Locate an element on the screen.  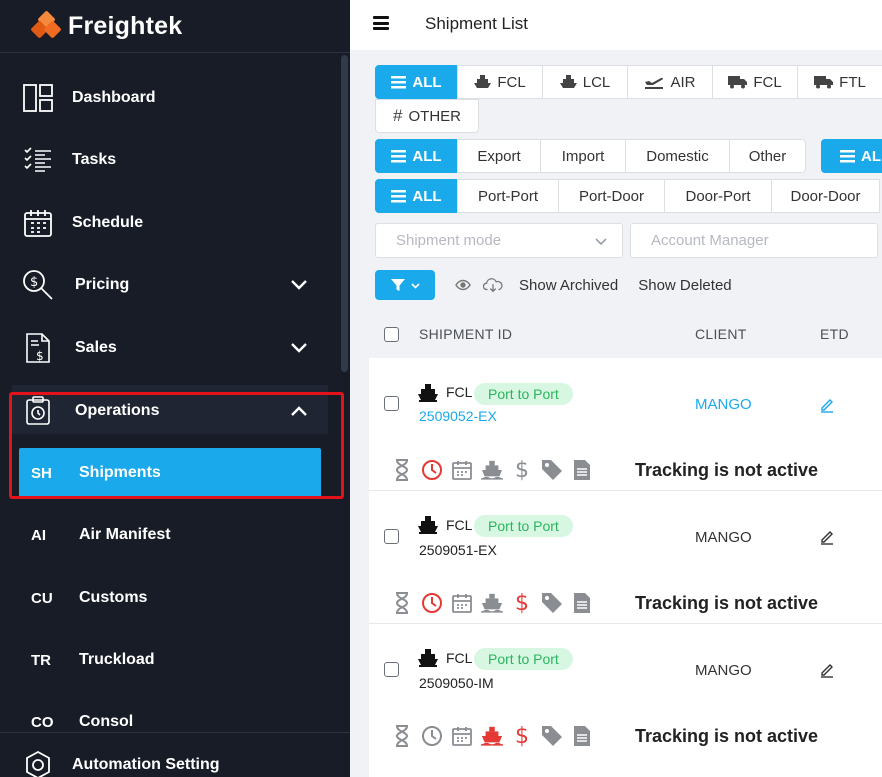
account-manager-placeholder: Account Manager is located at coordinates (710, 240).